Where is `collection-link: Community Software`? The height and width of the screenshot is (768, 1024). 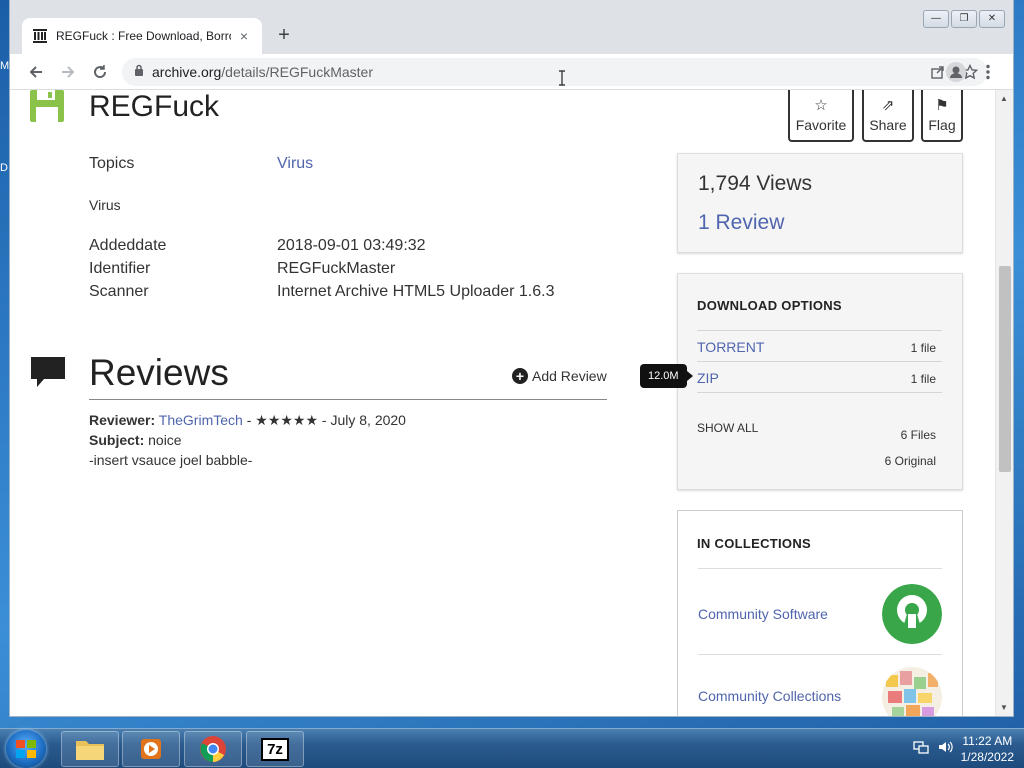
collection-link: Community Software is located at coordinates (763, 614).